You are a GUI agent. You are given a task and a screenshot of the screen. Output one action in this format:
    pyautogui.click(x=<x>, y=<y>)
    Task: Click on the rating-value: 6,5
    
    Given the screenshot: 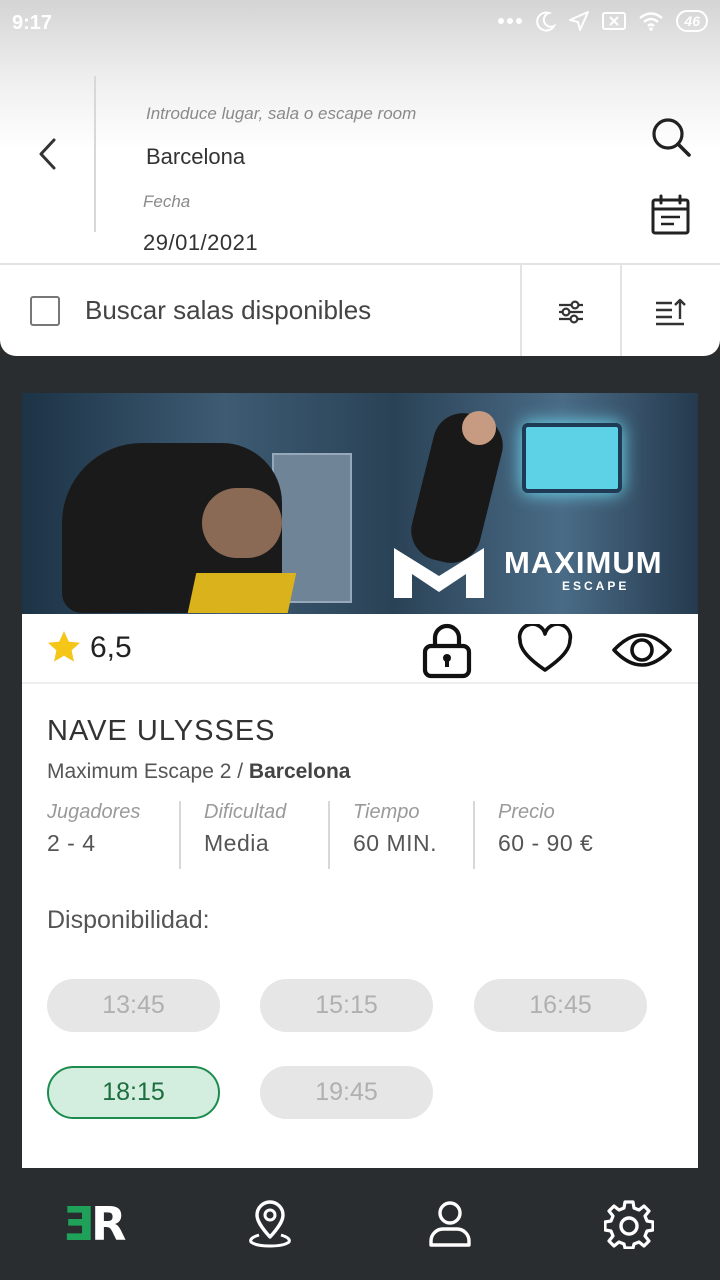 What is the action you would take?
    pyautogui.click(x=111, y=647)
    